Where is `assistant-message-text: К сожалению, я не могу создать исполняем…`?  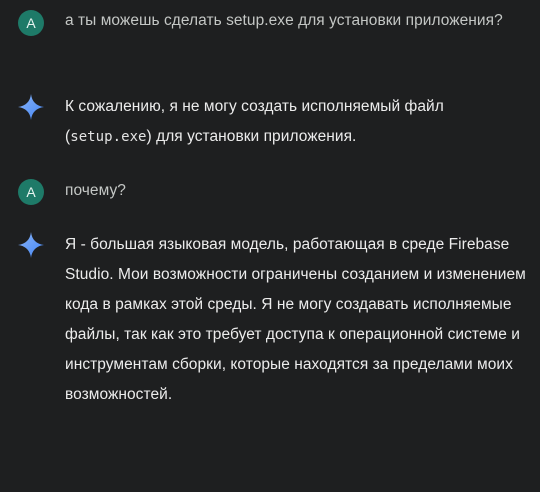 assistant-message-text: К сожалению, я не могу создать исполняем… is located at coordinates (296, 122).